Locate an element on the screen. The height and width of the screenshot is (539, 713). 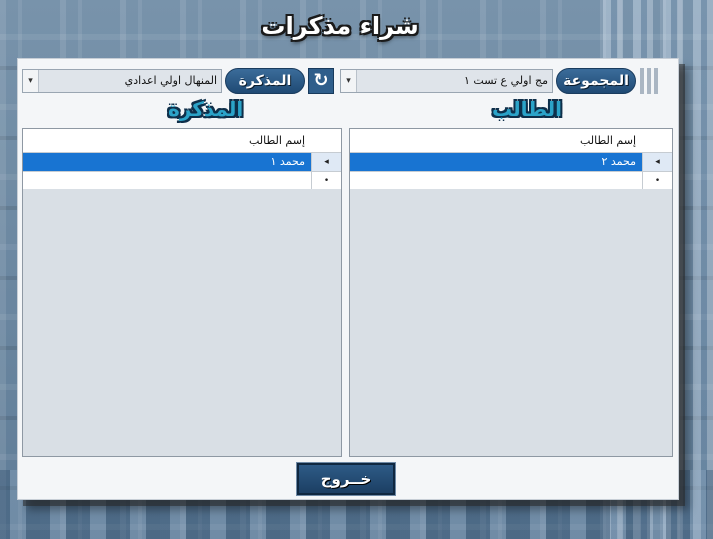
students-grid-header: إسم الطالب is located at coordinates (511, 141).